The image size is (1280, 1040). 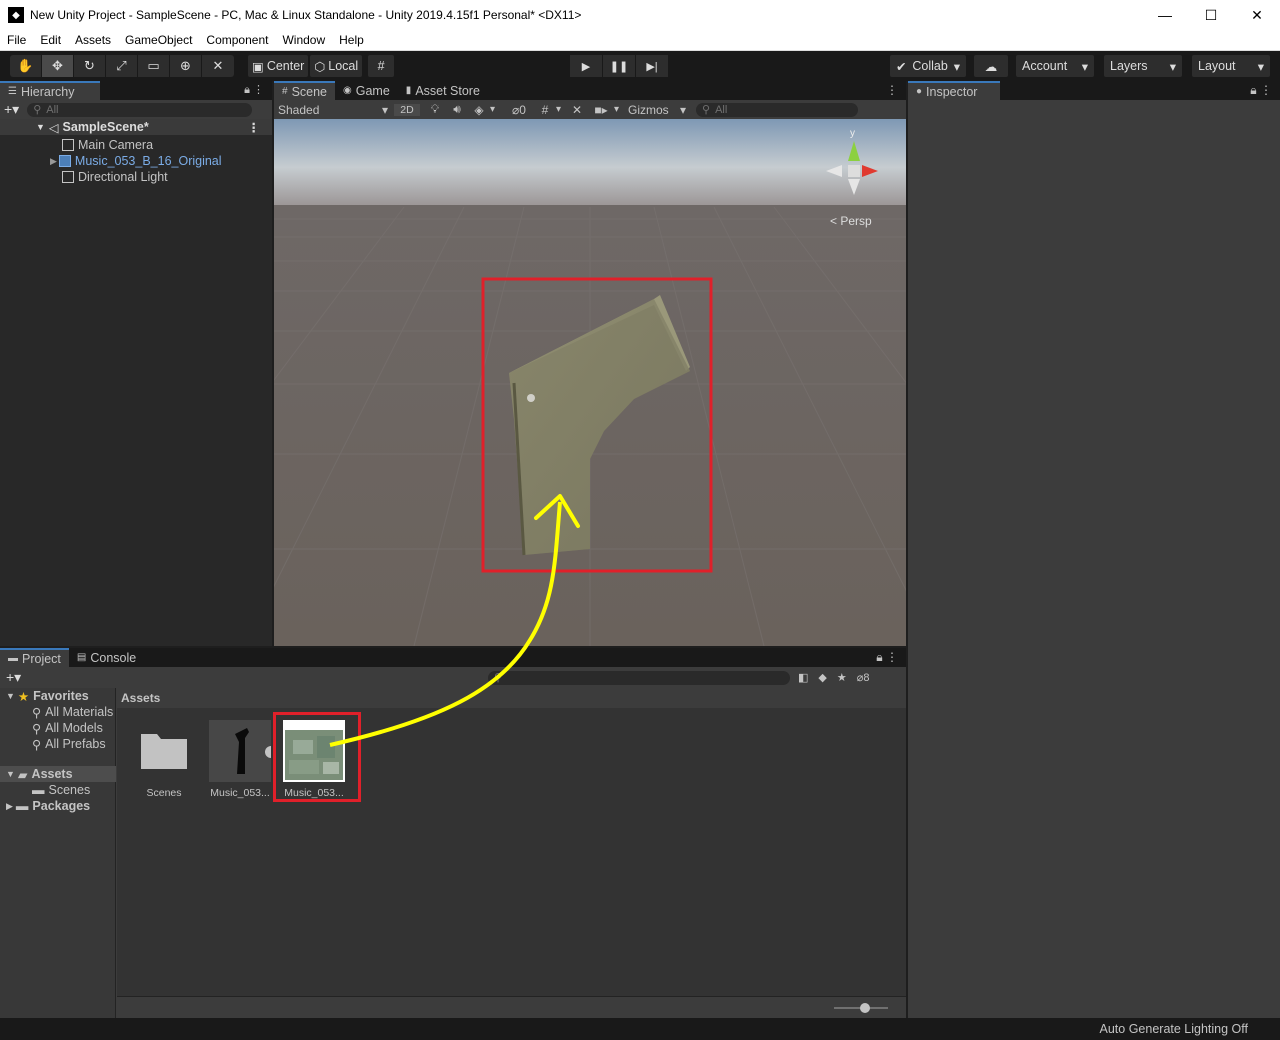 I want to click on arrow-curve, so click(x=445, y=624).